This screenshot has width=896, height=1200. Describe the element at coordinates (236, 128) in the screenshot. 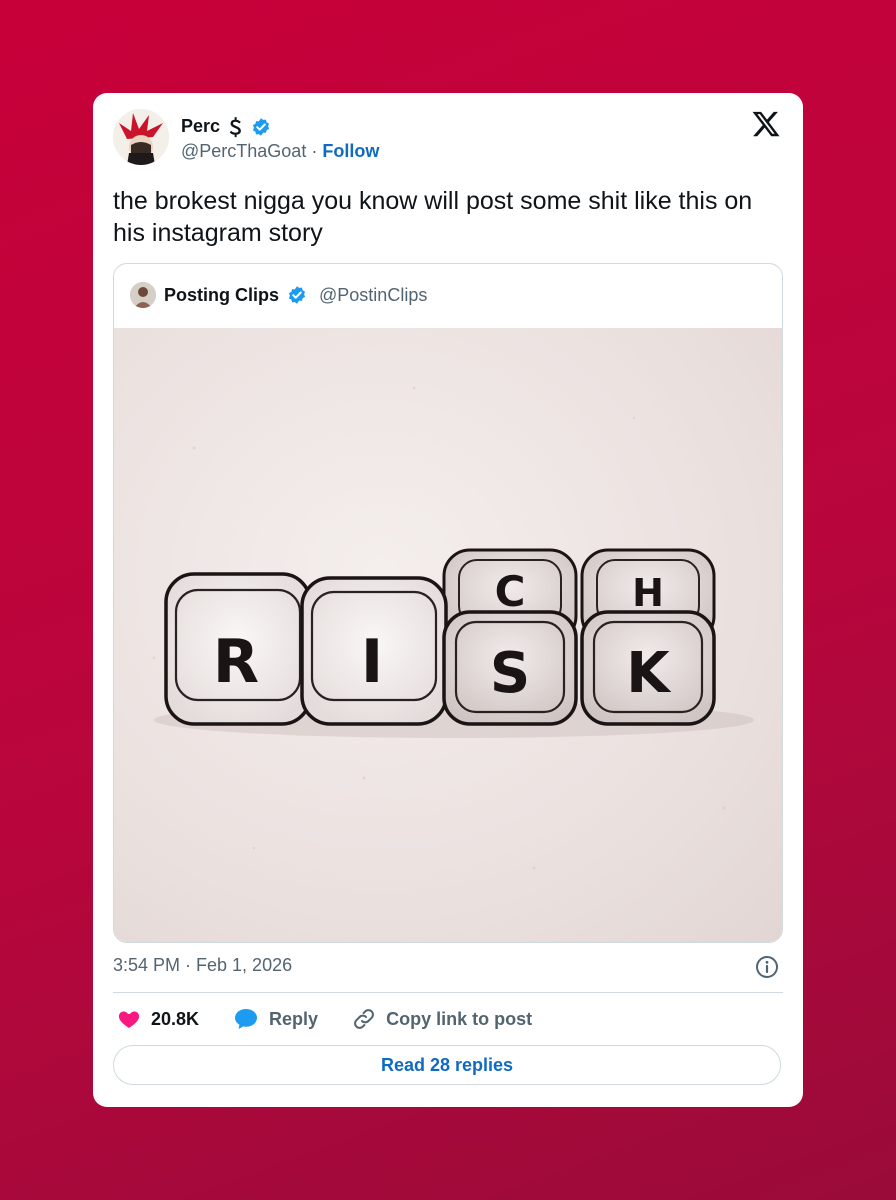

I see `dollar-emoji-icon: ＄` at that location.